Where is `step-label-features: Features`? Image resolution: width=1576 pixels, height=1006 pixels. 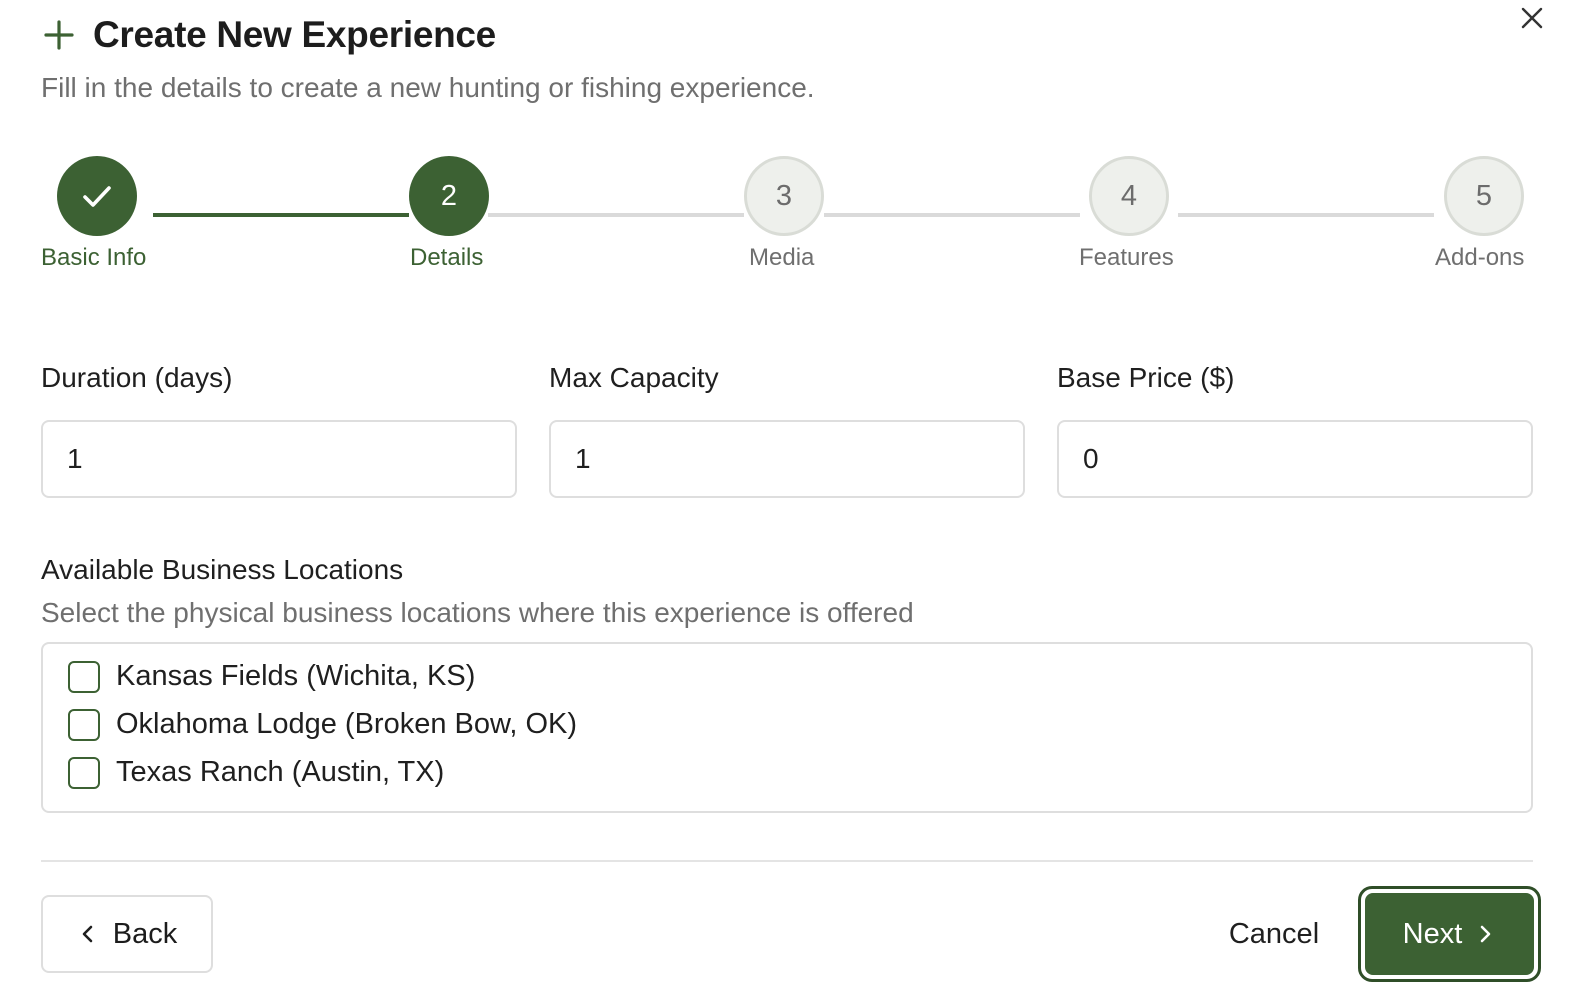
step-label-features: Features is located at coordinates (1126, 257).